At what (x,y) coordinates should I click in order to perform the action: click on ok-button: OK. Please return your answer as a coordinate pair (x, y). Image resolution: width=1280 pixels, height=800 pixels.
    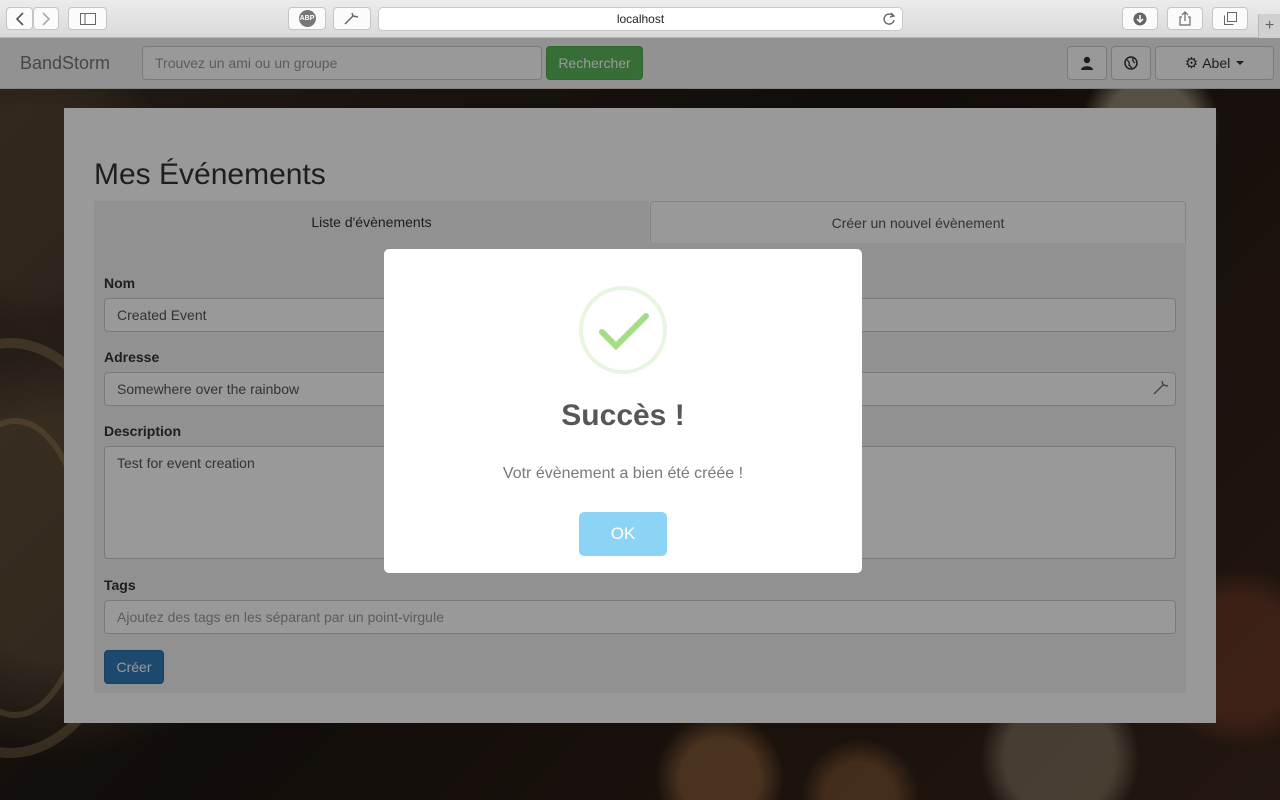
    Looking at the image, I should click on (623, 534).